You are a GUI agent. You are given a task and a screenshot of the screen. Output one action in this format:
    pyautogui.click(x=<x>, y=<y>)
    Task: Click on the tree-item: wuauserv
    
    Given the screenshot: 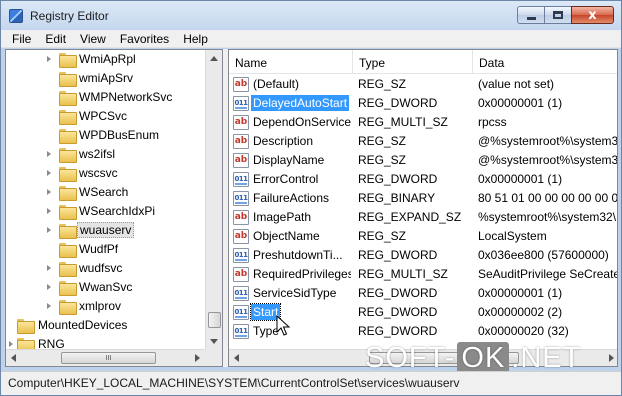 What is the action you would take?
    pyautogui.click(x=106, y=230)
    